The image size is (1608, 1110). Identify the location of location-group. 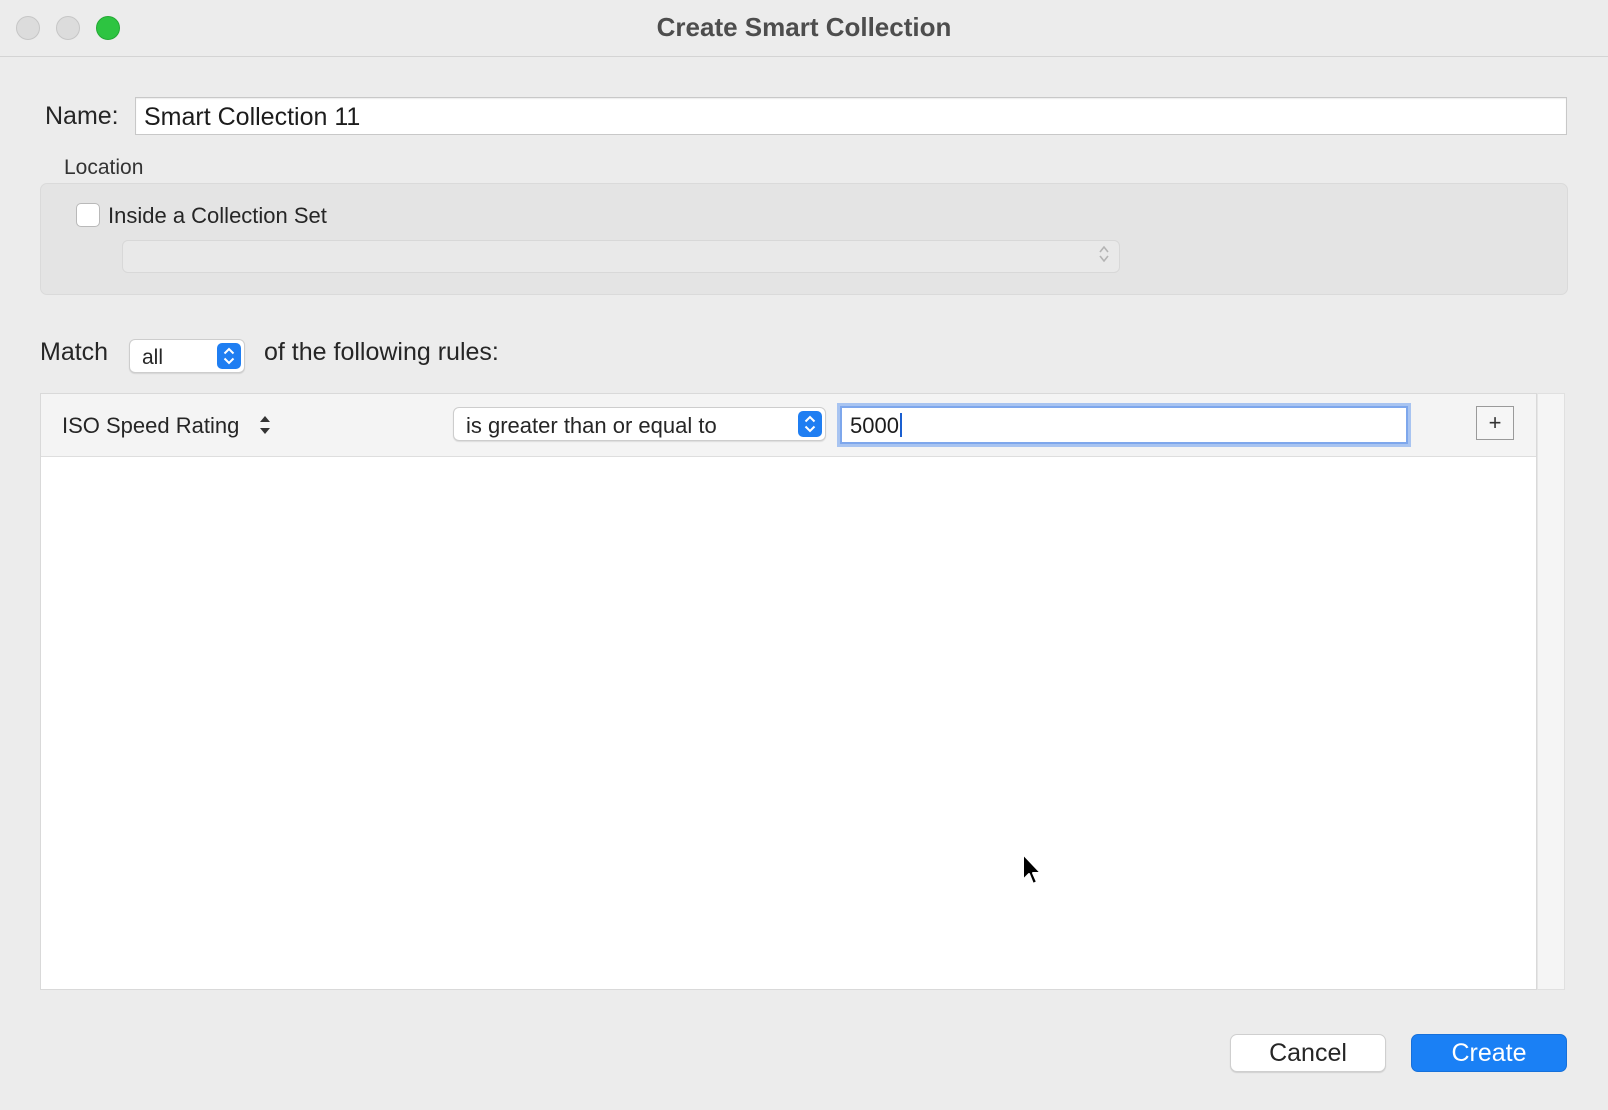
(804, 239).